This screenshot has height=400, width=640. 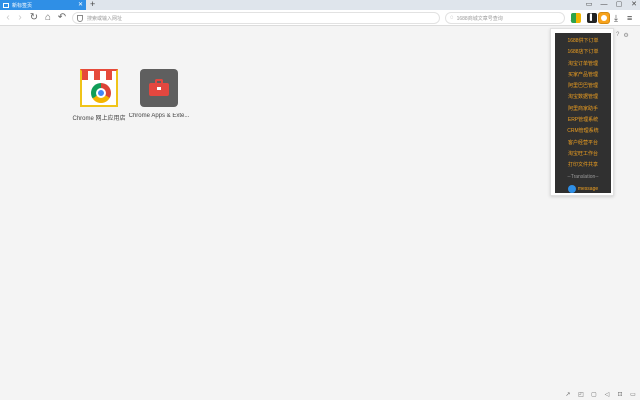 I want to click on close-icon: ✕, so click(x=80, y=5).